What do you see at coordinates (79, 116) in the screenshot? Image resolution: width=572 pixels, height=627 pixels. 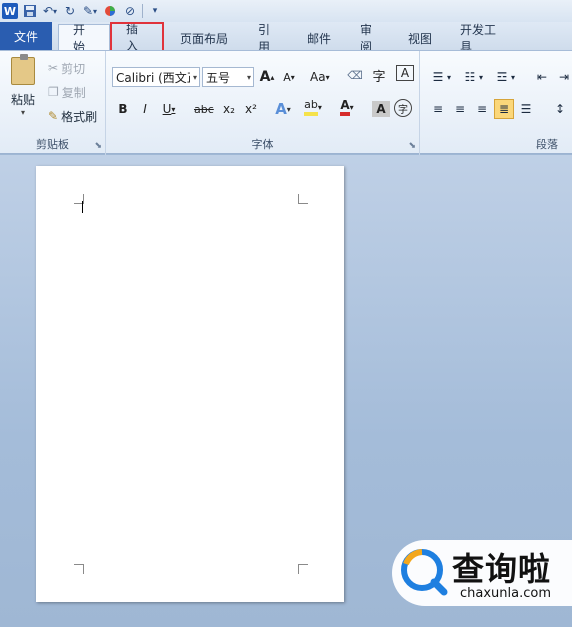 I see `format-painter-label: 格式刷` at bounding box center [79, 116].